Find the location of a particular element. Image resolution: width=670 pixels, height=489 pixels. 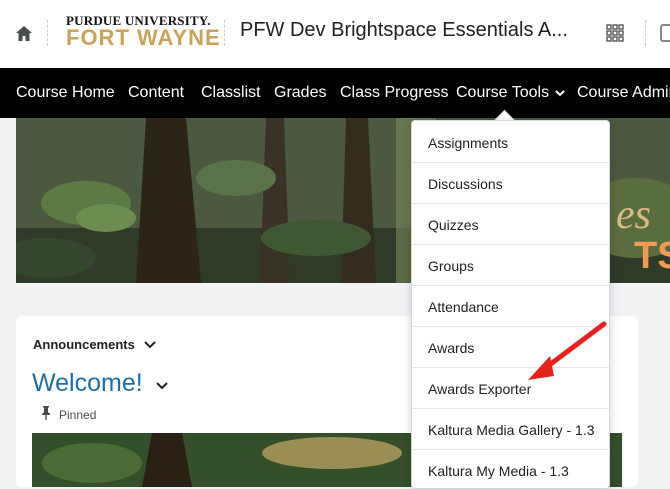

svg-text: es is located at coordinates (633, 215).